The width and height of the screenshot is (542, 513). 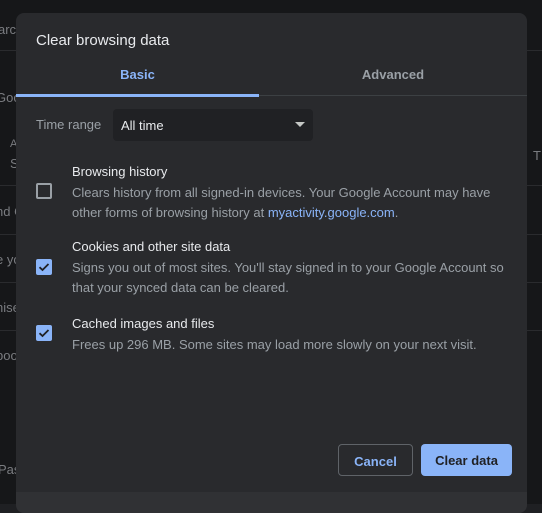 I want to click on bg-text: T, so click(x=537, y=155).